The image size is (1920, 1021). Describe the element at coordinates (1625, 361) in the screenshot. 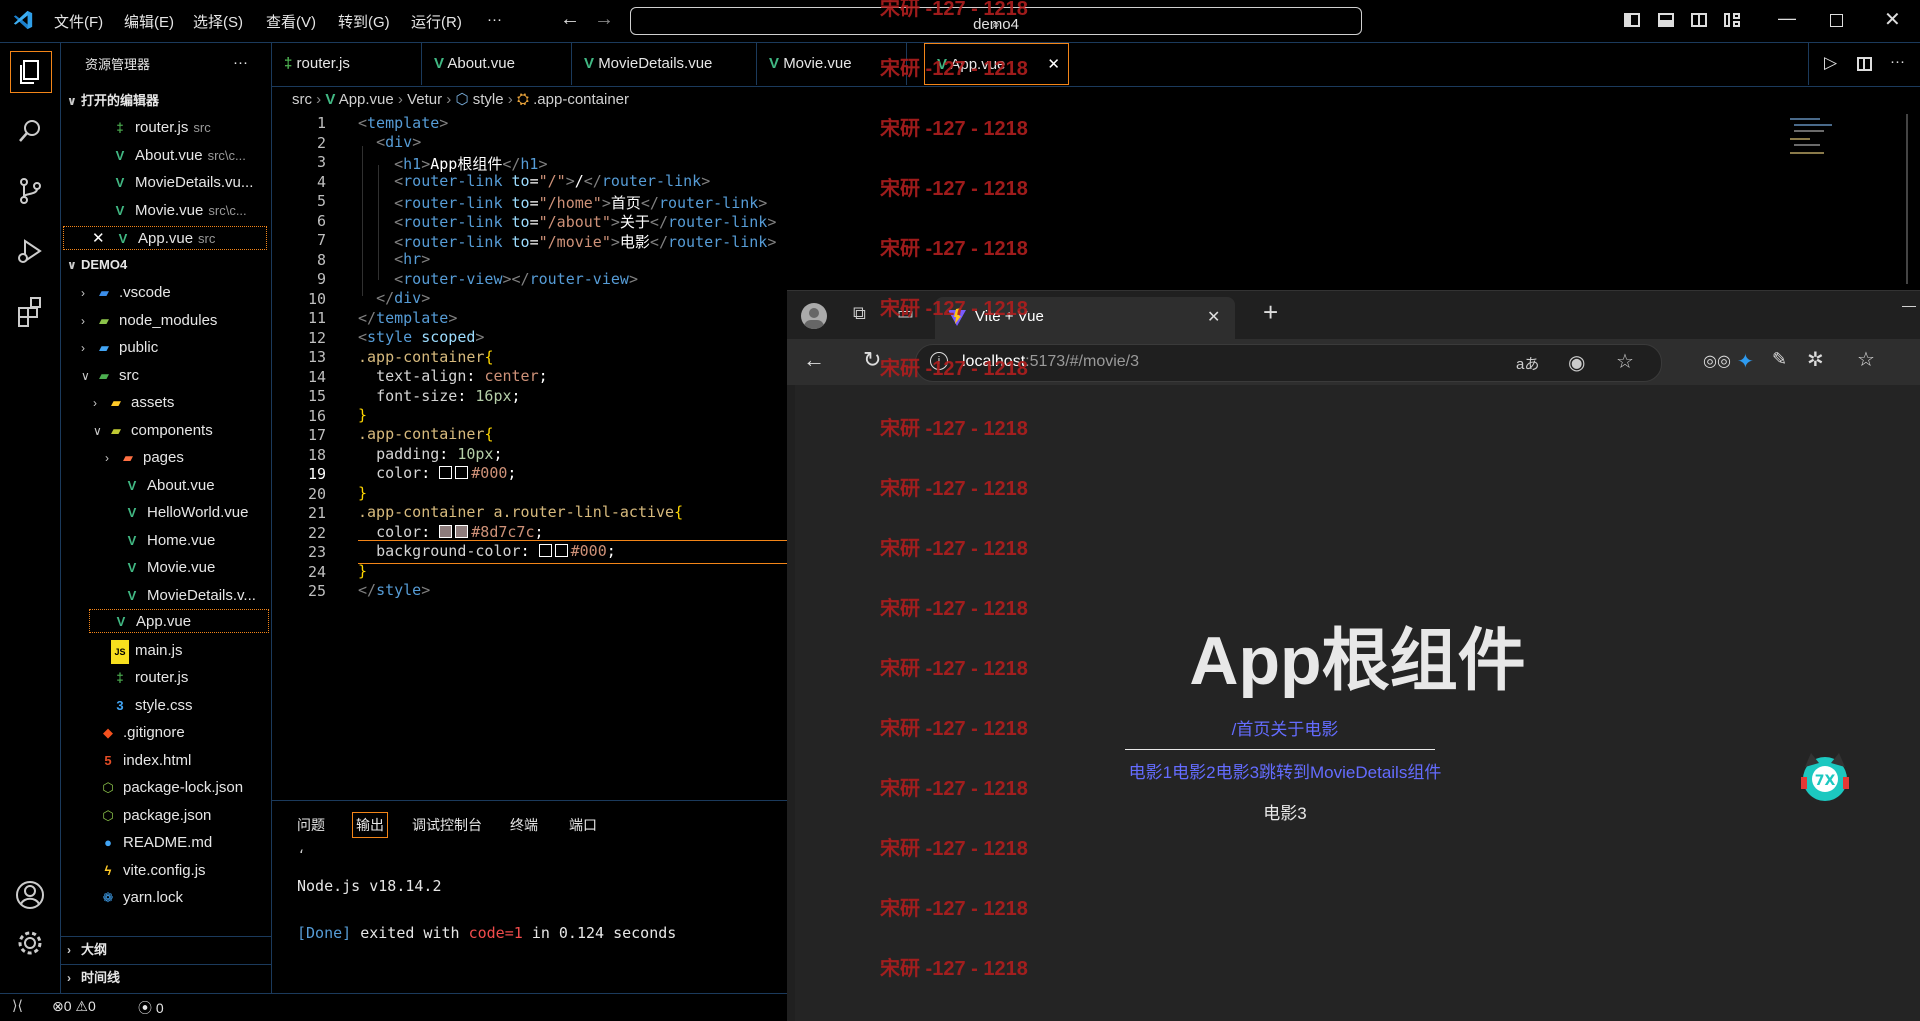

I see `favorite-star-icon: ☆` at that location.